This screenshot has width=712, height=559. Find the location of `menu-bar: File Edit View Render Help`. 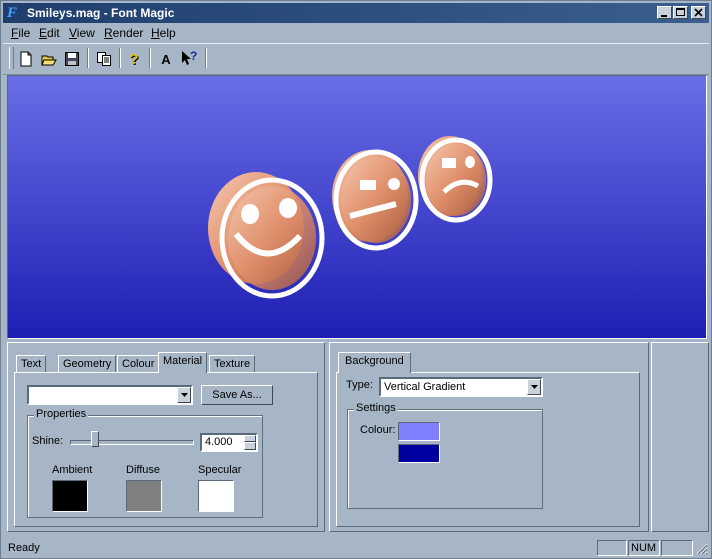

menu-bar: File Edit View Render Help is located at coordinates (356, 33).